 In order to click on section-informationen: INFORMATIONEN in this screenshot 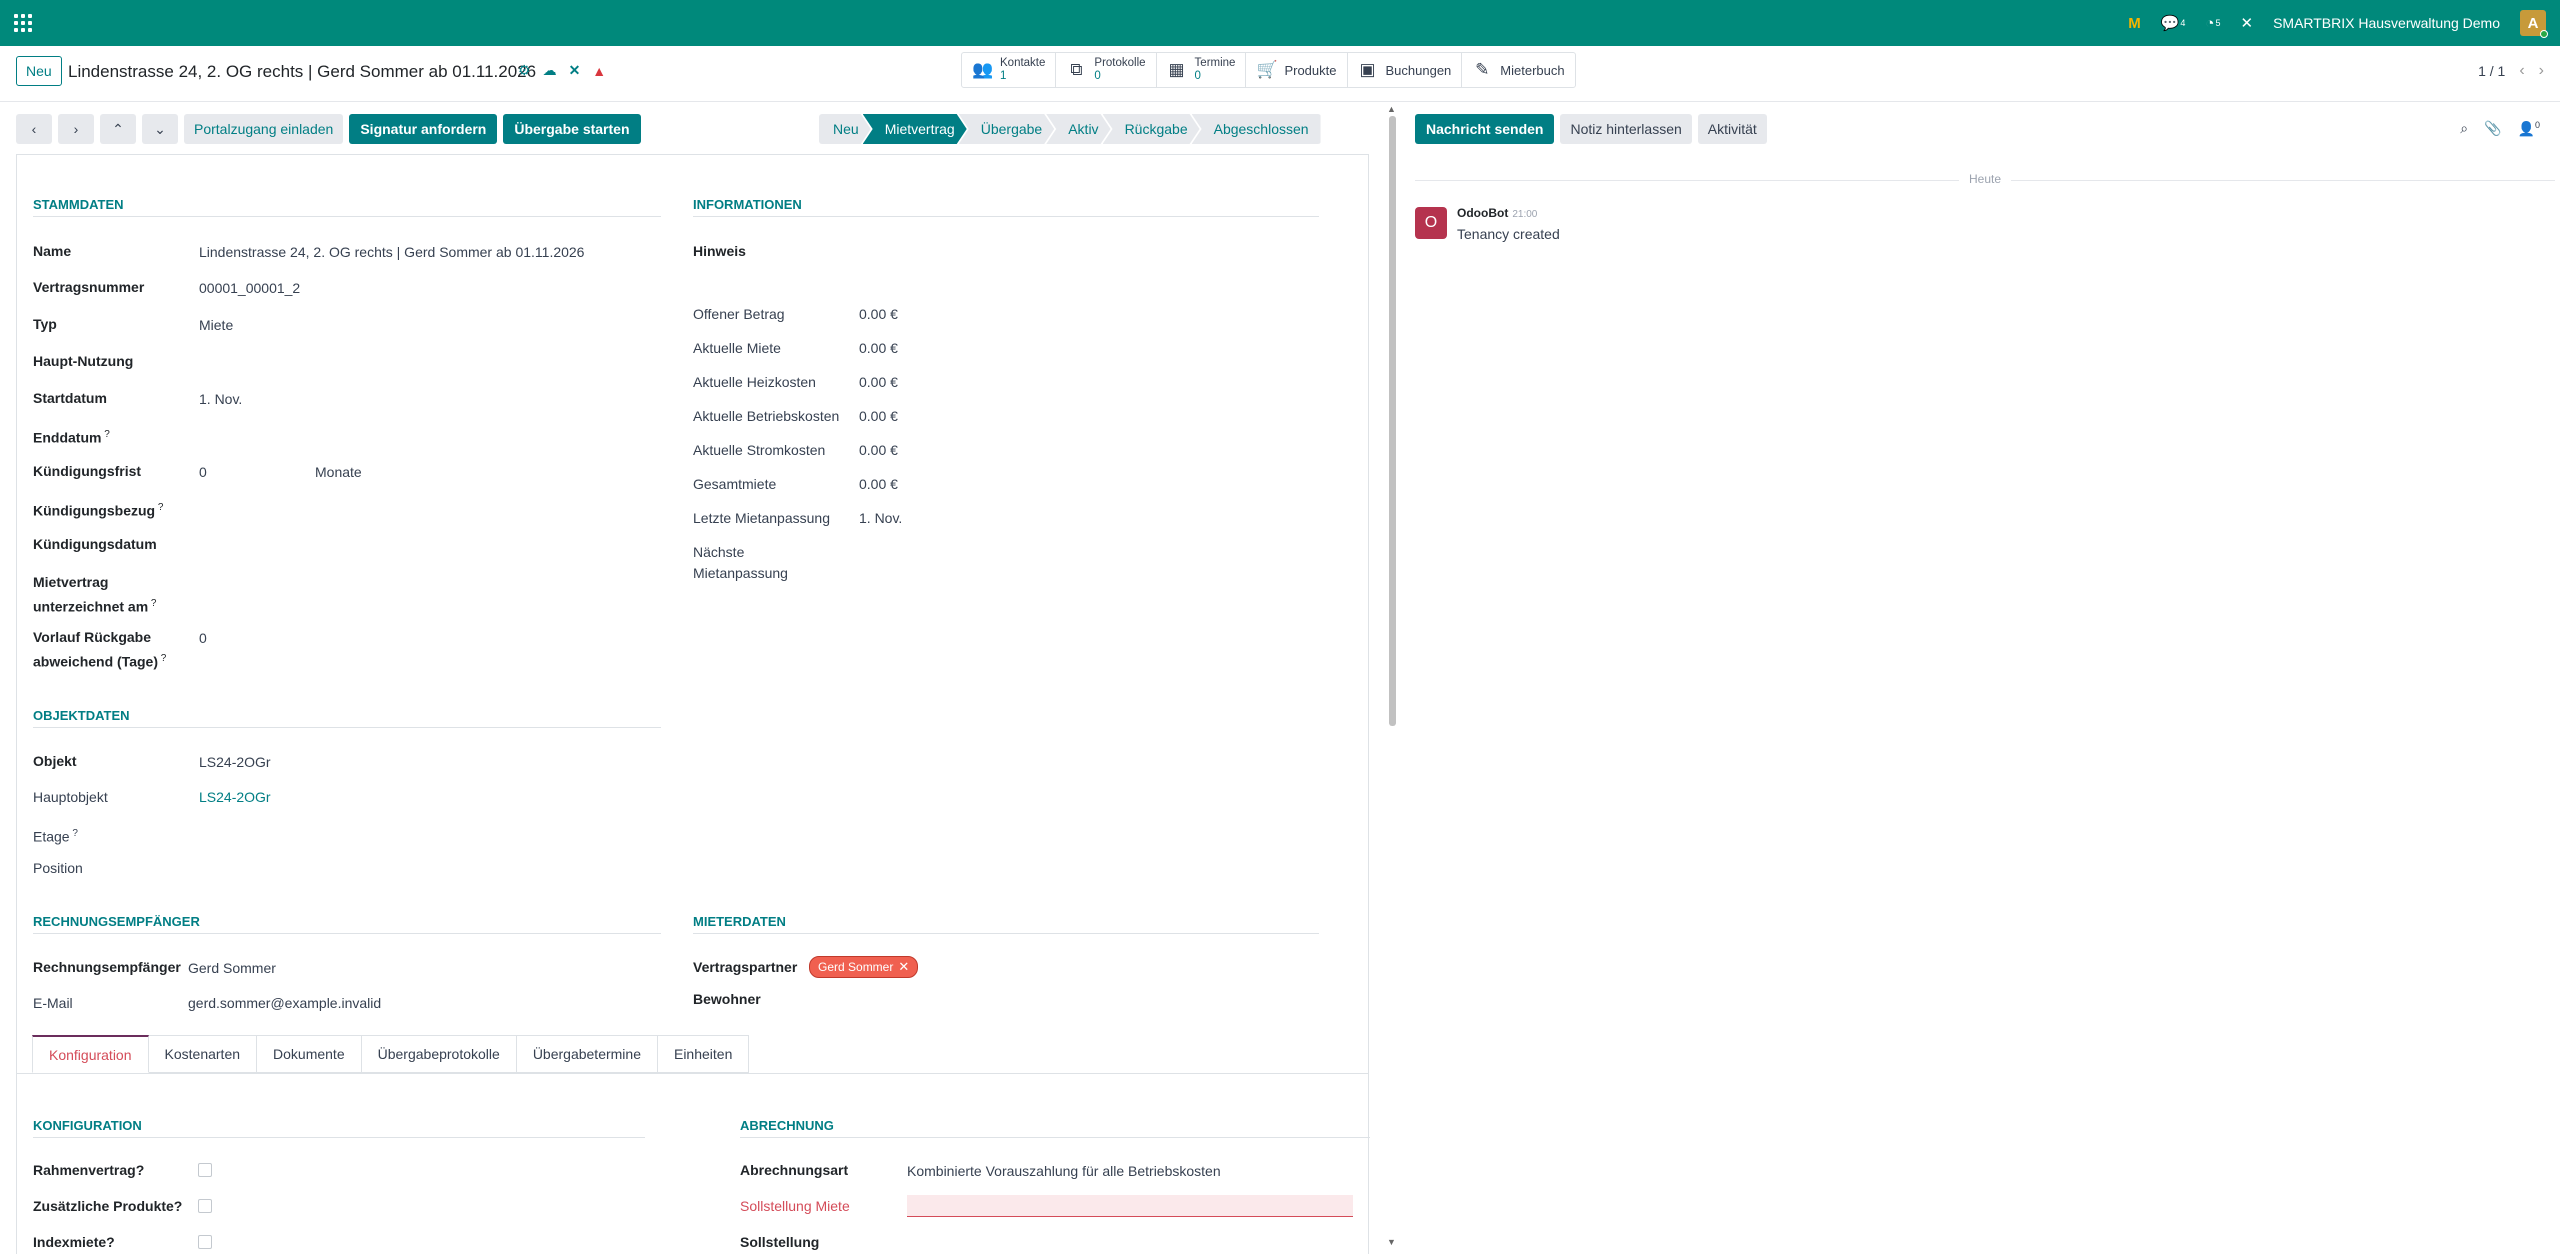, I will do `click(1006, 207)`.